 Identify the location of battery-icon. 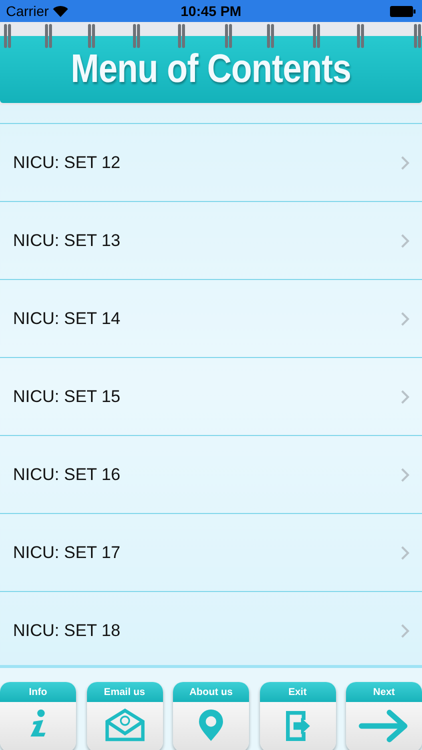
(403, 11).